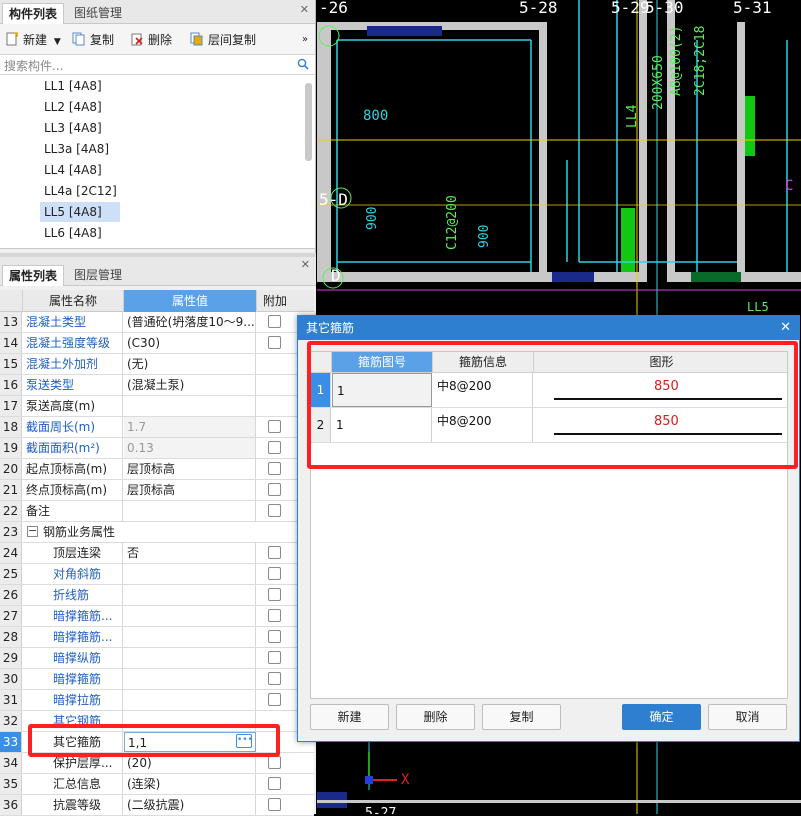  Describe the element at coordinates (190, 427) in the screenshot. I see `attribute-value: 1.7` at that location.